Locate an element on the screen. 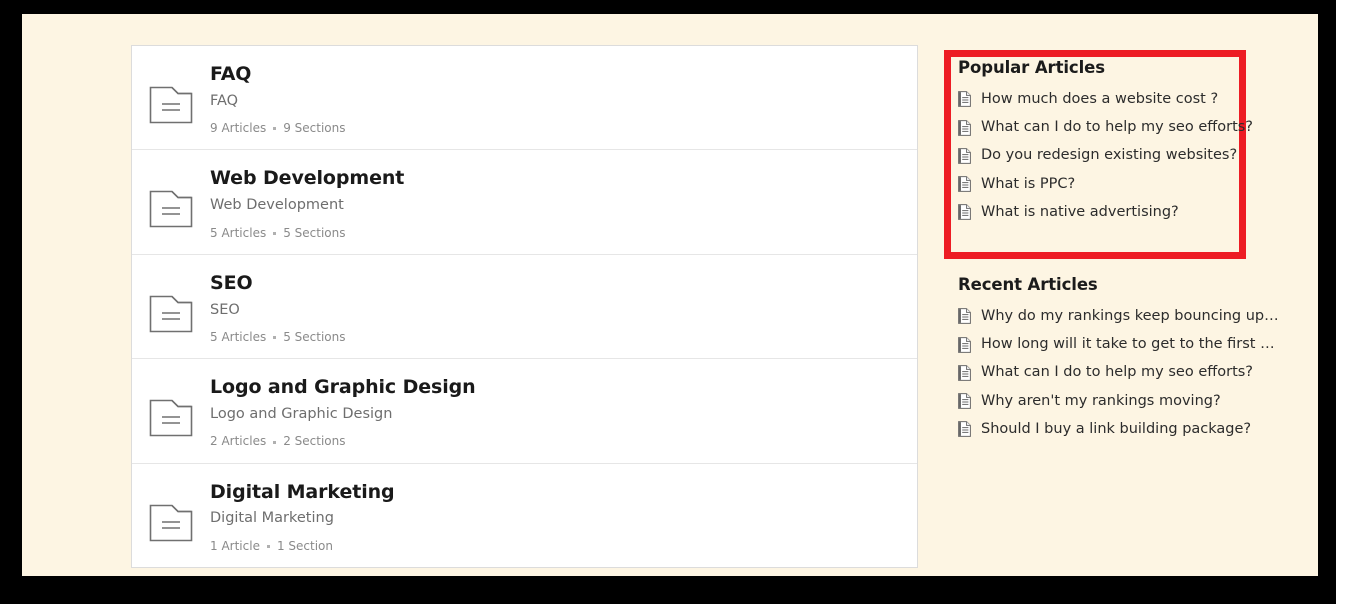  category-body: SEO SEO 5 Articles 5 Sections is located at coordinates (563, 308).